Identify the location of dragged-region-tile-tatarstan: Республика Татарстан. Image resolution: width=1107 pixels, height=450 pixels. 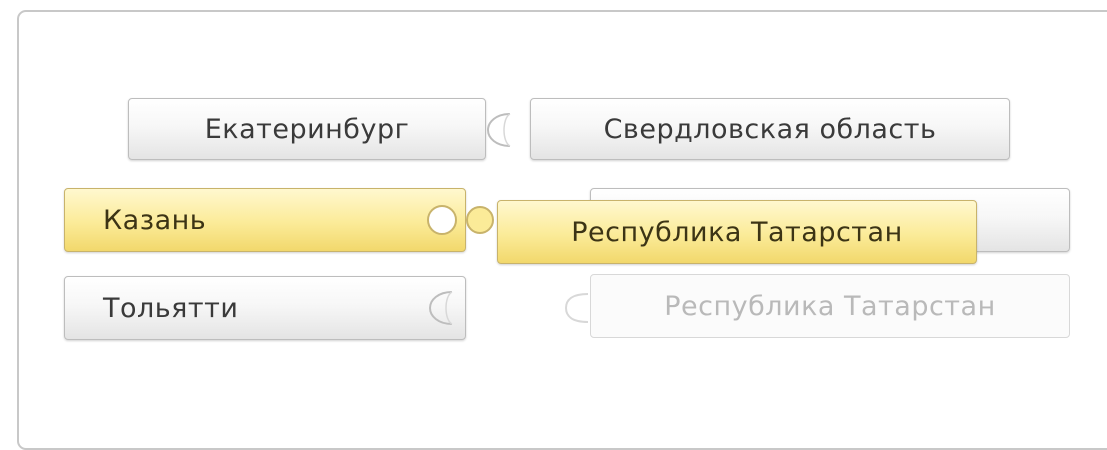
(737, 232).